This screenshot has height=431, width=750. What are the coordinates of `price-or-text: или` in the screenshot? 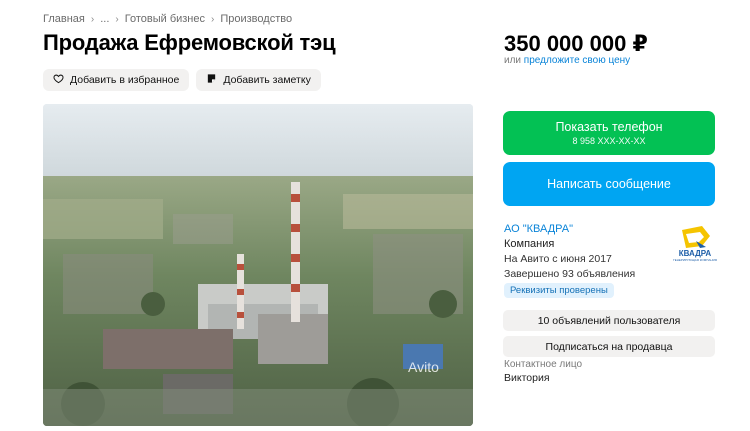 It's located at (513, 60).